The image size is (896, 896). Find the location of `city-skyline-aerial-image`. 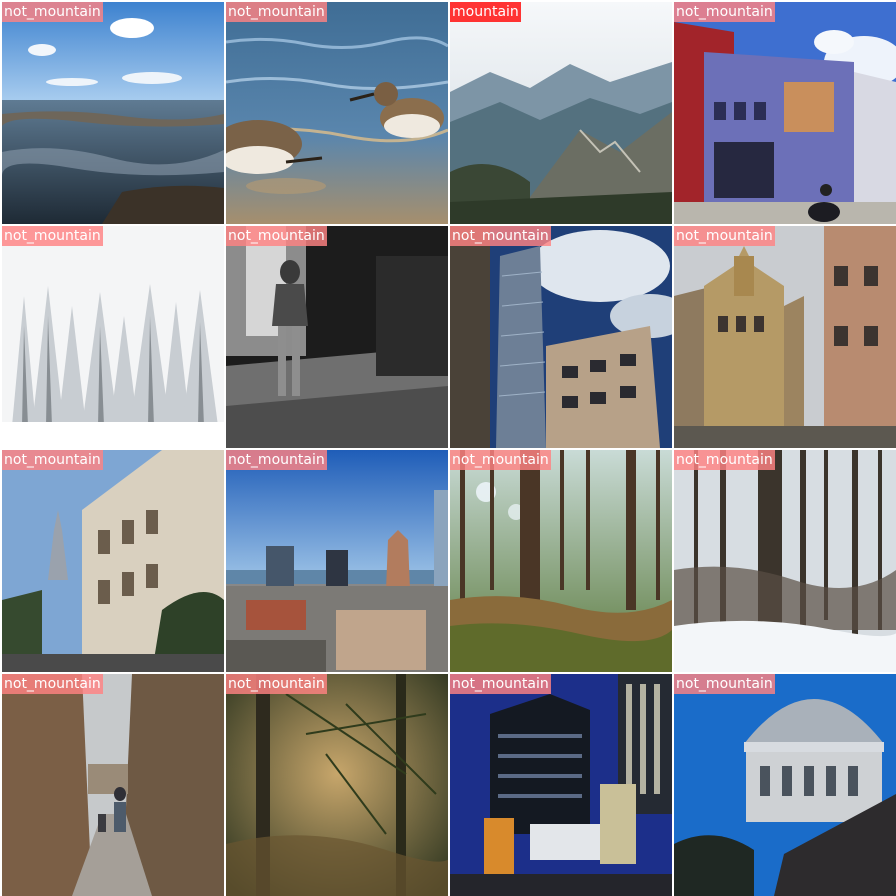

city-skyline-aerial-image is located at coordinates (337, 561).